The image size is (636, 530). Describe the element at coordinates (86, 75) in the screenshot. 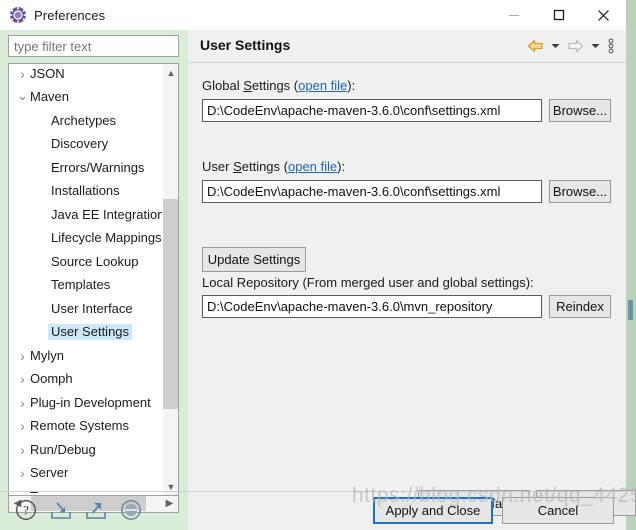

I see `sidebar-item-json: › JSON` at that location.